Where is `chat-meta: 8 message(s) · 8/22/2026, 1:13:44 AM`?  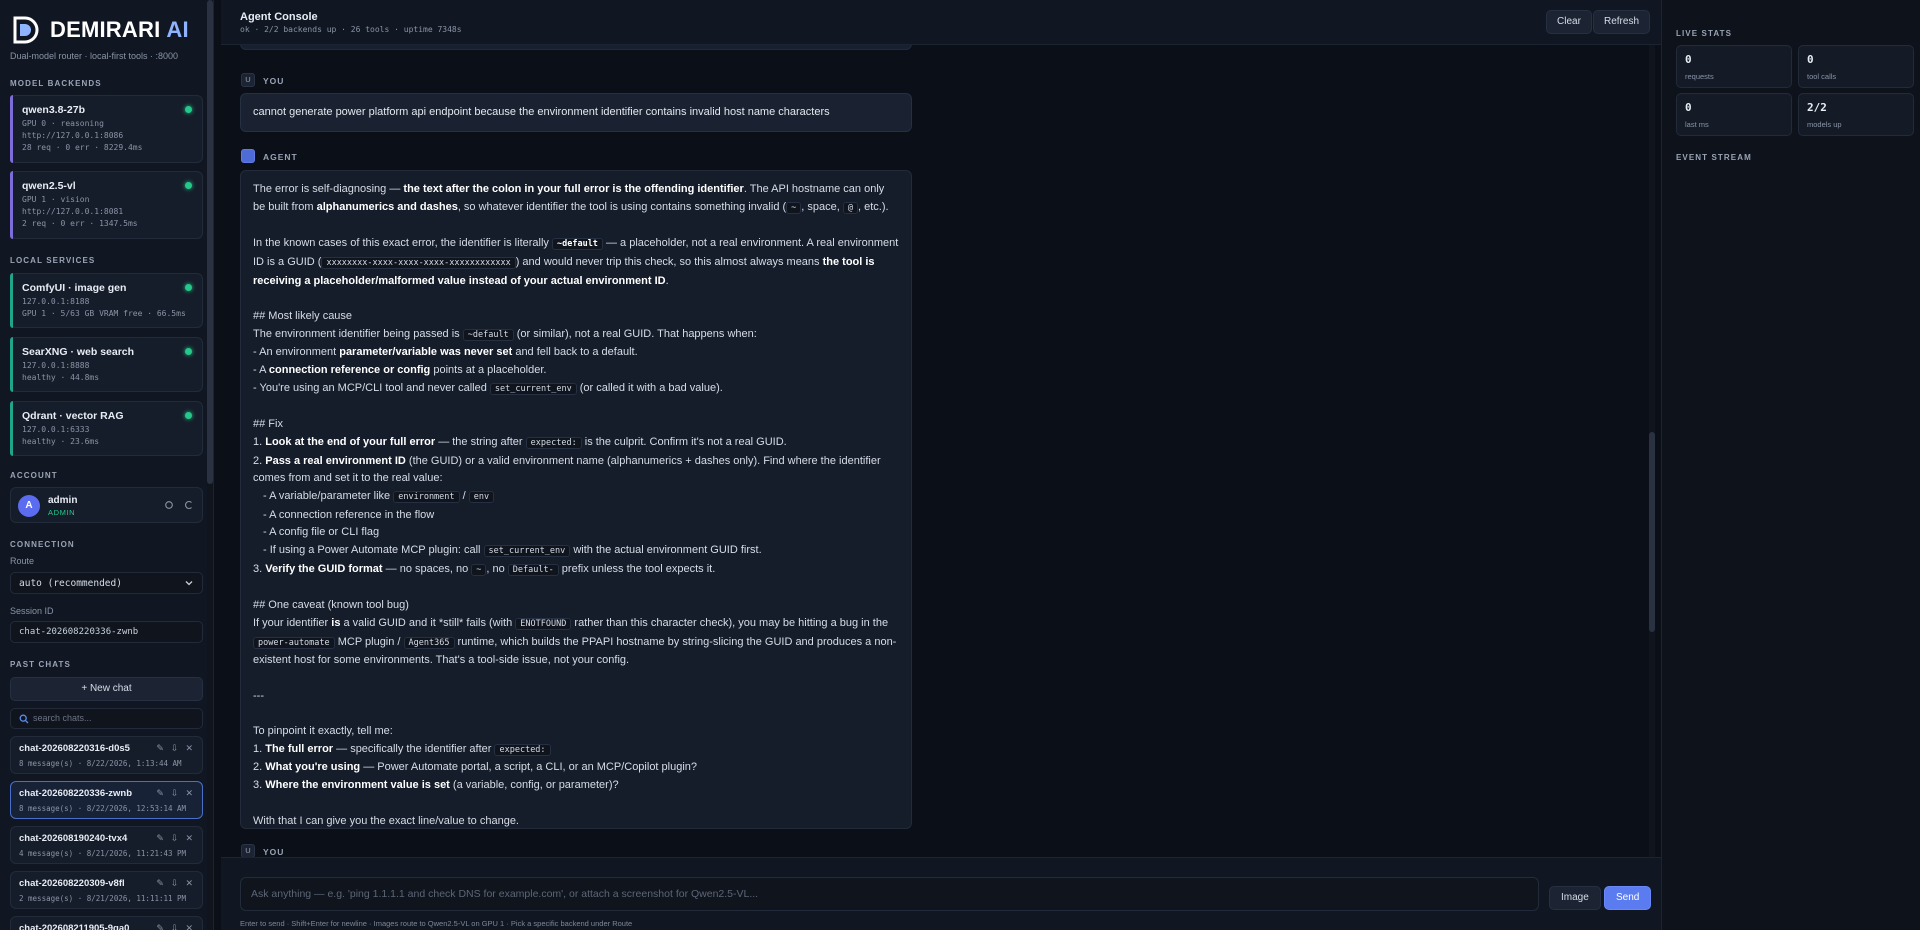
chat-meta: 8 message(s) · 8/22/2026, 1:13:44 AM is located at coordinates (100, 763).